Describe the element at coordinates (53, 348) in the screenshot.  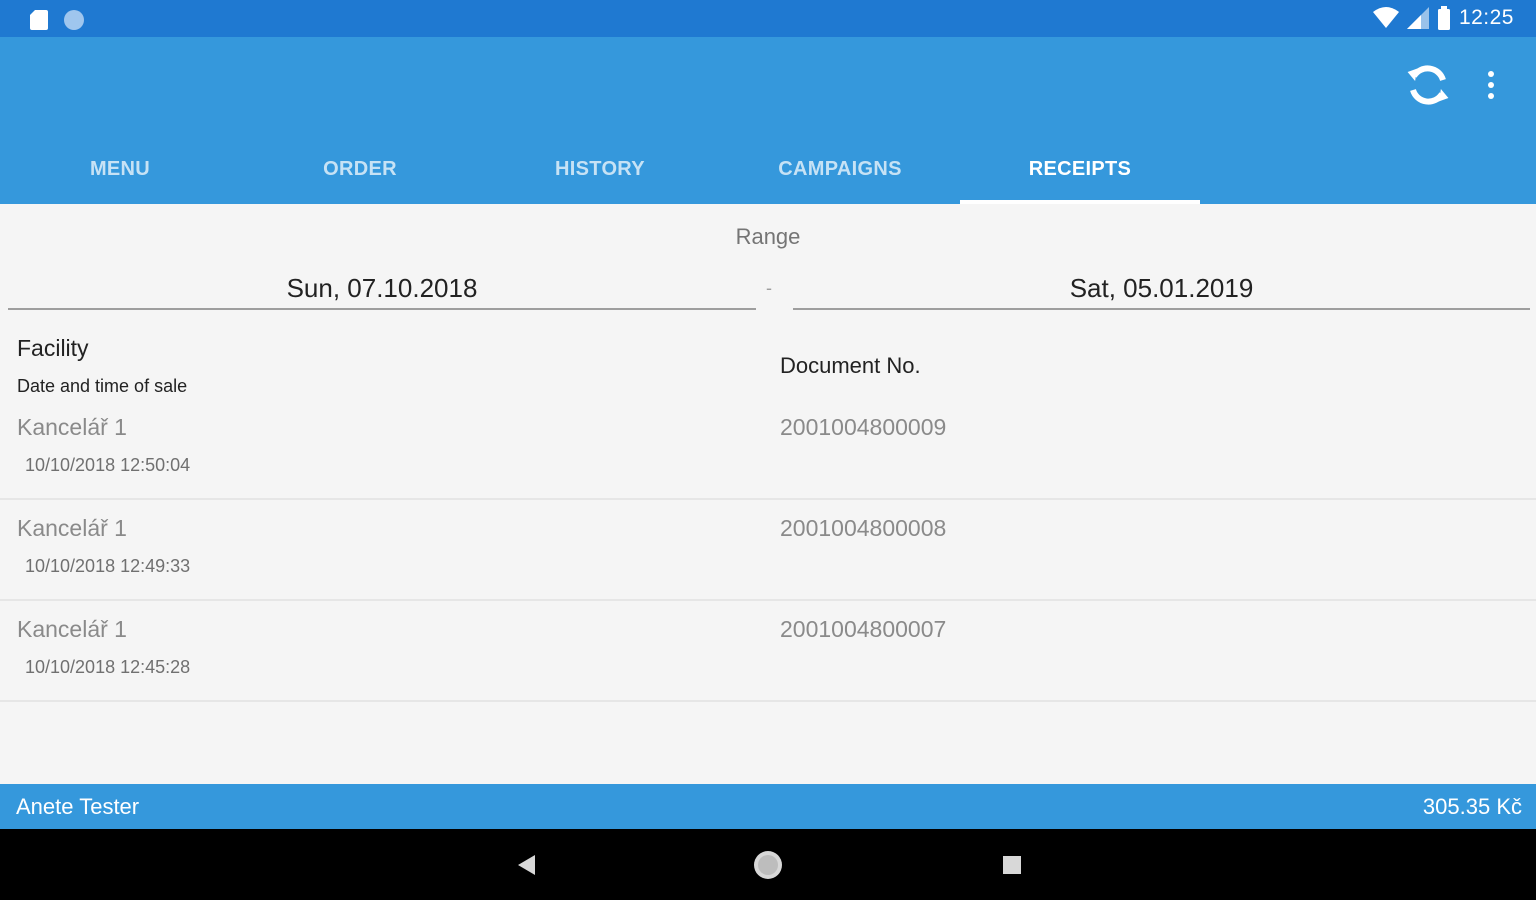
I see `header-facility: Facility` at that location.